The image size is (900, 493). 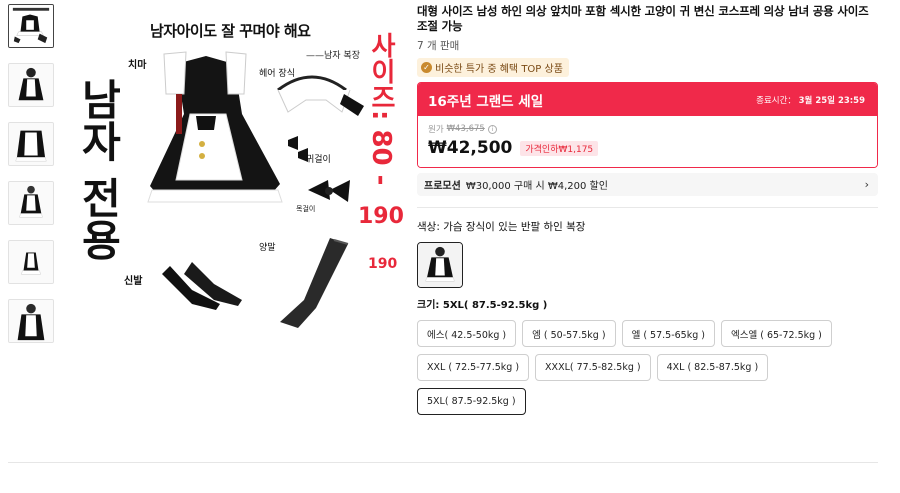 What do you see at coordinates (333, 56) in the screenshot?
I see `image-subcaption: ——남자 복장` at bounding box center [333, 56].